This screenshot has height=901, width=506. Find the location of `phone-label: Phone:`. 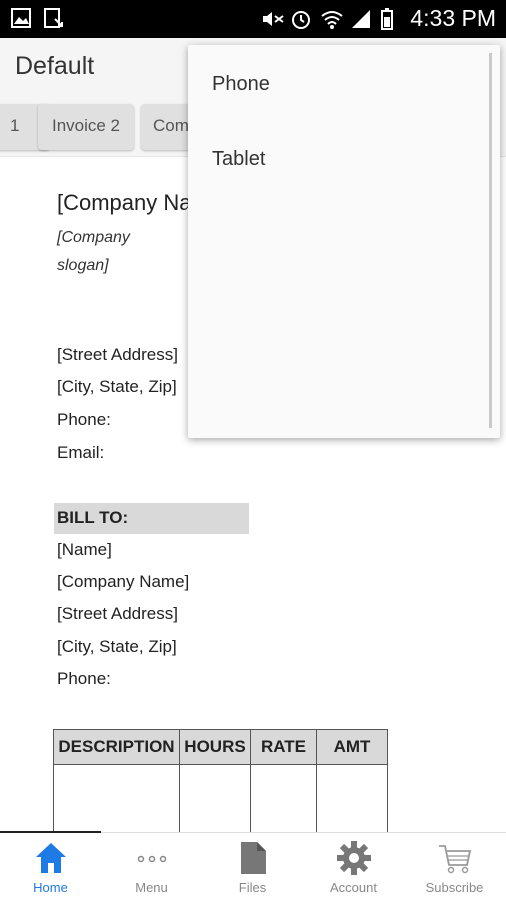

phone-label: Phone: is located at coordinates (84, 419).